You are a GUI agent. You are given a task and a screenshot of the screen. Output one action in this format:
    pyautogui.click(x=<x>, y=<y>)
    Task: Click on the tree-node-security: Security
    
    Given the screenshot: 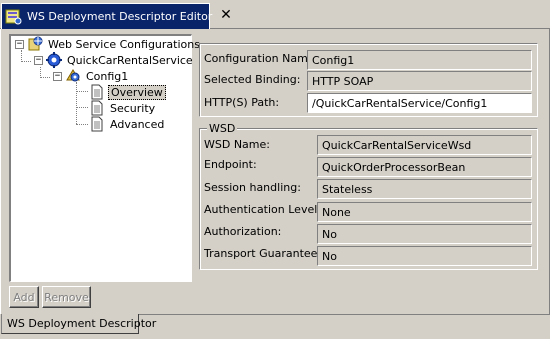 What is the action you would take?
    pyautogui.click(x=123, y=108)
    